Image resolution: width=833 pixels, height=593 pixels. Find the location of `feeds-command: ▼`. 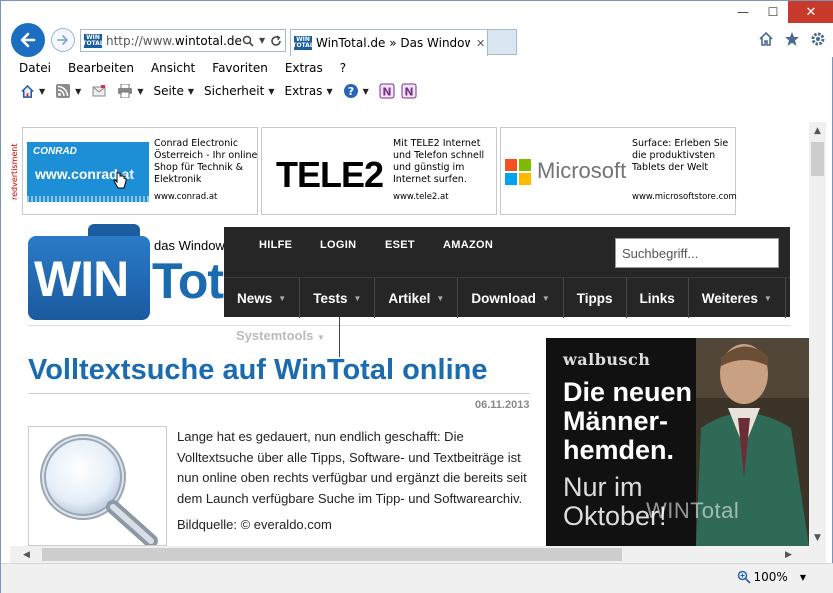

feeds-command: ▼ is located at coordinates (68, 91).